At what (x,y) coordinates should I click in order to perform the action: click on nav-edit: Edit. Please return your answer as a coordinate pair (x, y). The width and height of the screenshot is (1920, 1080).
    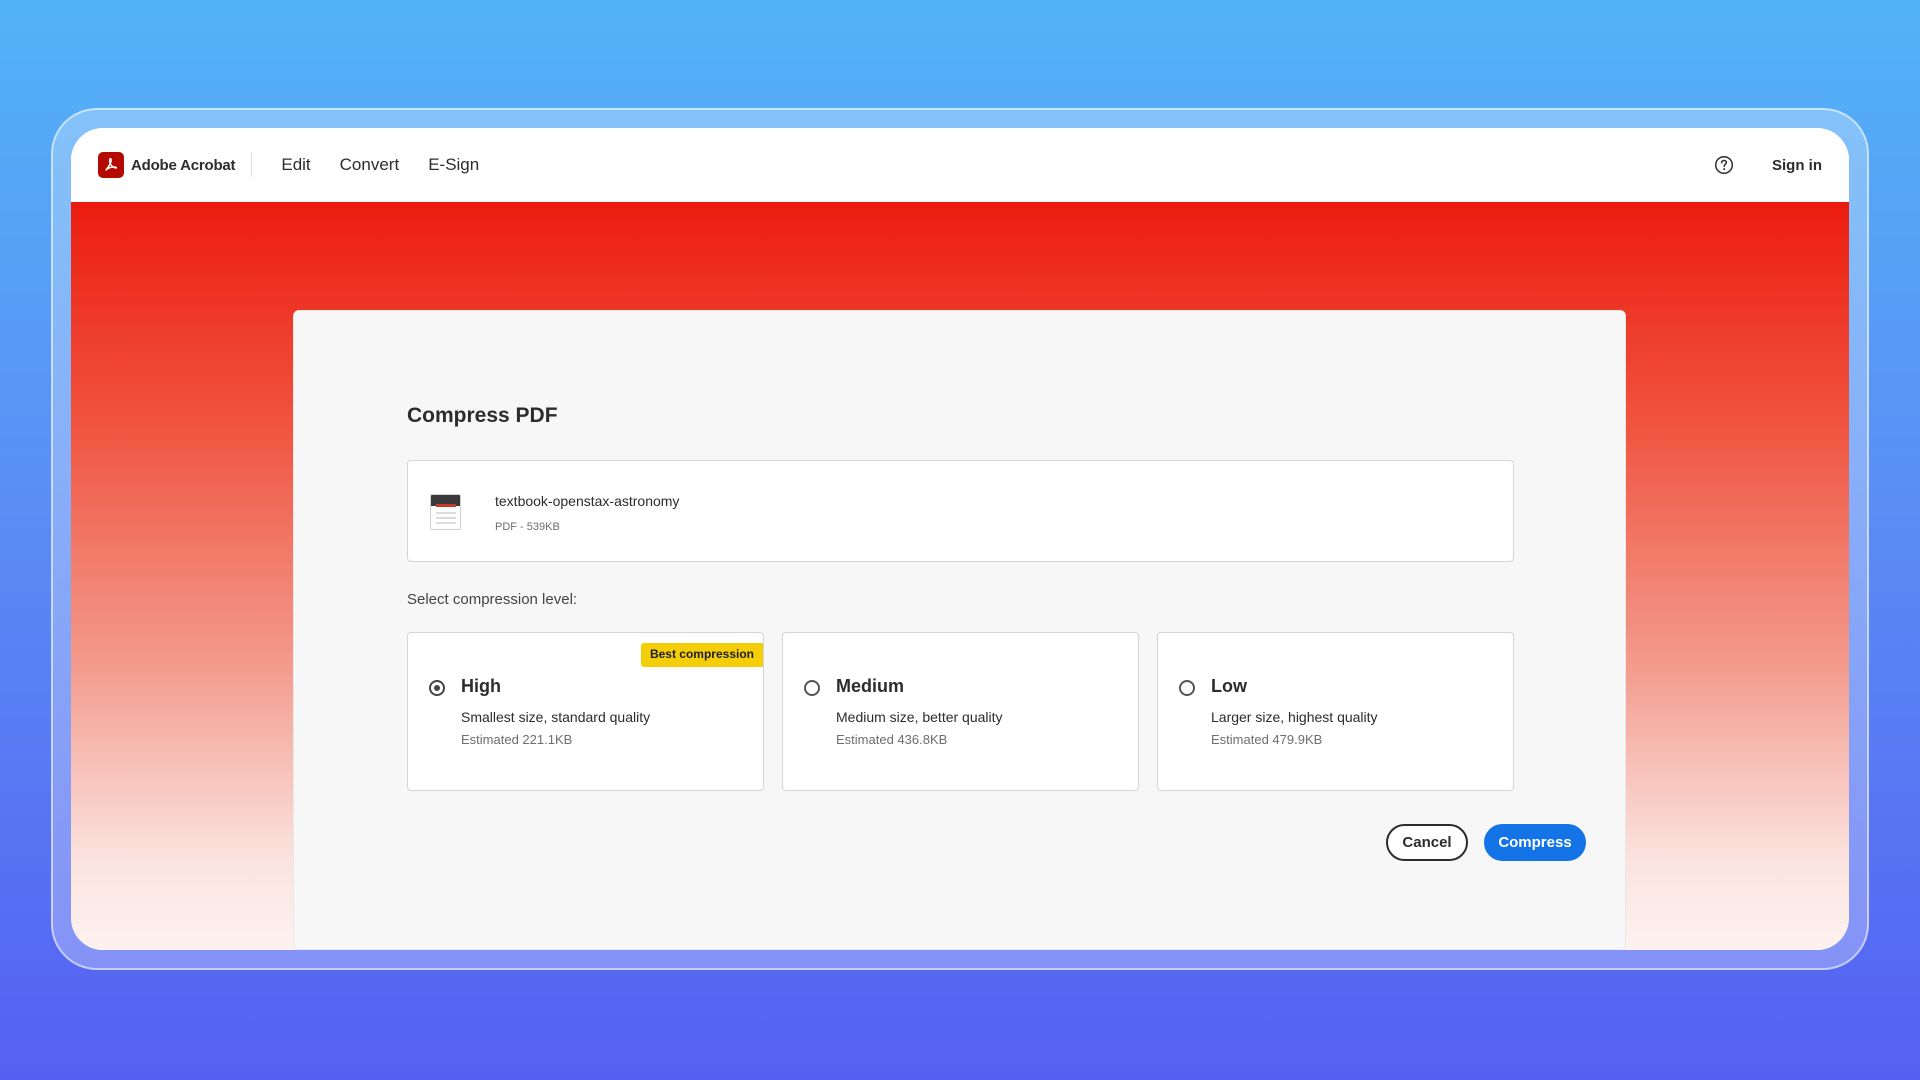
    Looking at the image, I should click on (295, 165).